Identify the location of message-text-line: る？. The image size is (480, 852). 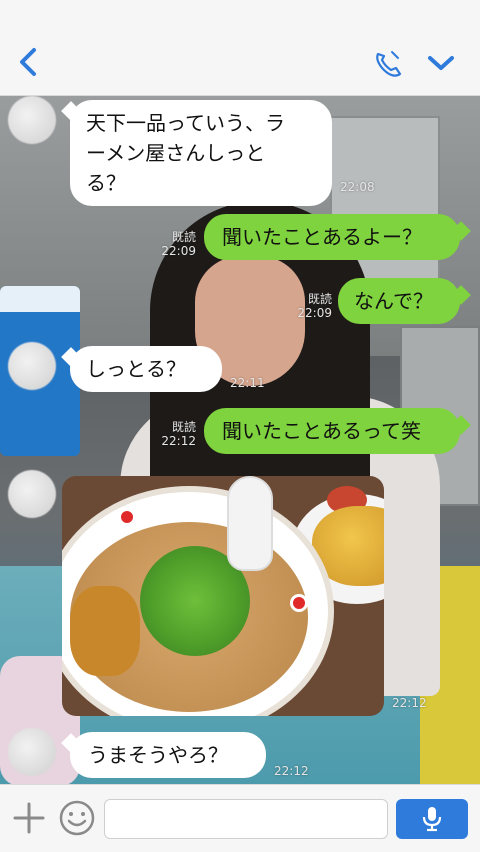
(106, 183).